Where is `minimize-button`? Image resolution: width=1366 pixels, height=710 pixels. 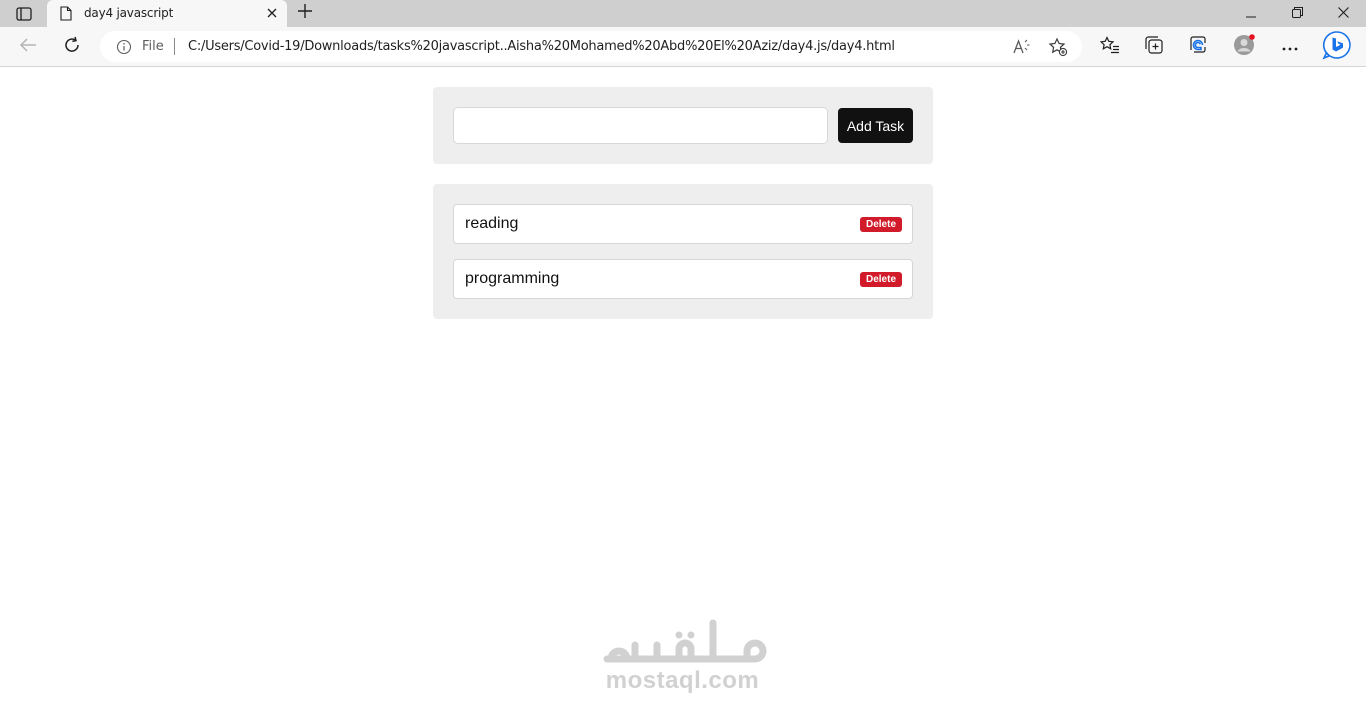
minimize-button is located at coordinates (1251, 13).